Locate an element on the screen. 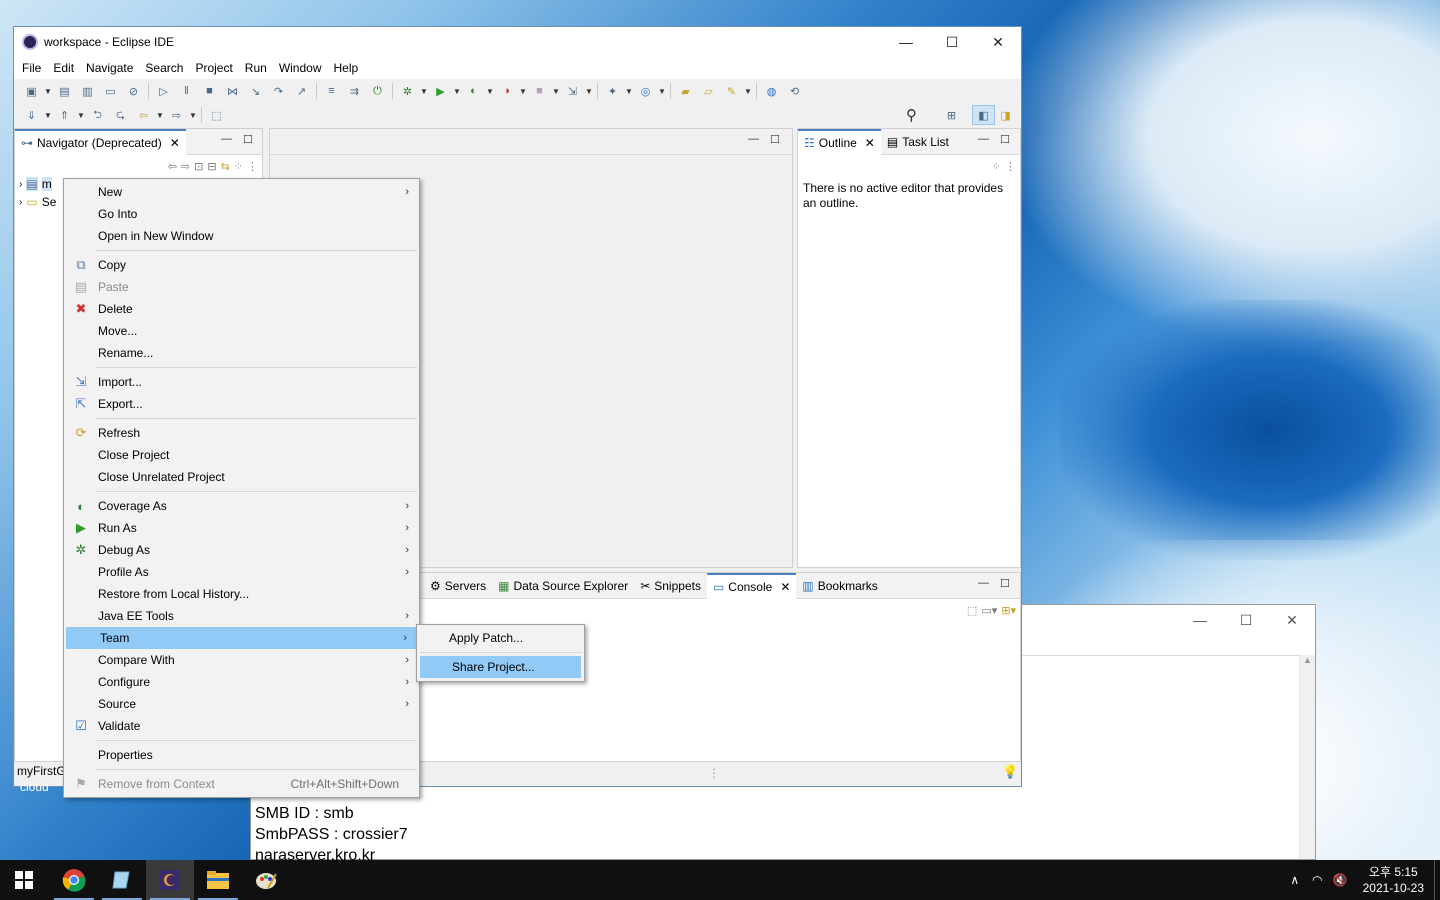 This screenshot has height=900, width=1440. menu-item-java-ee-tools: Java EE Tools › is located at coordinates (241, 616).